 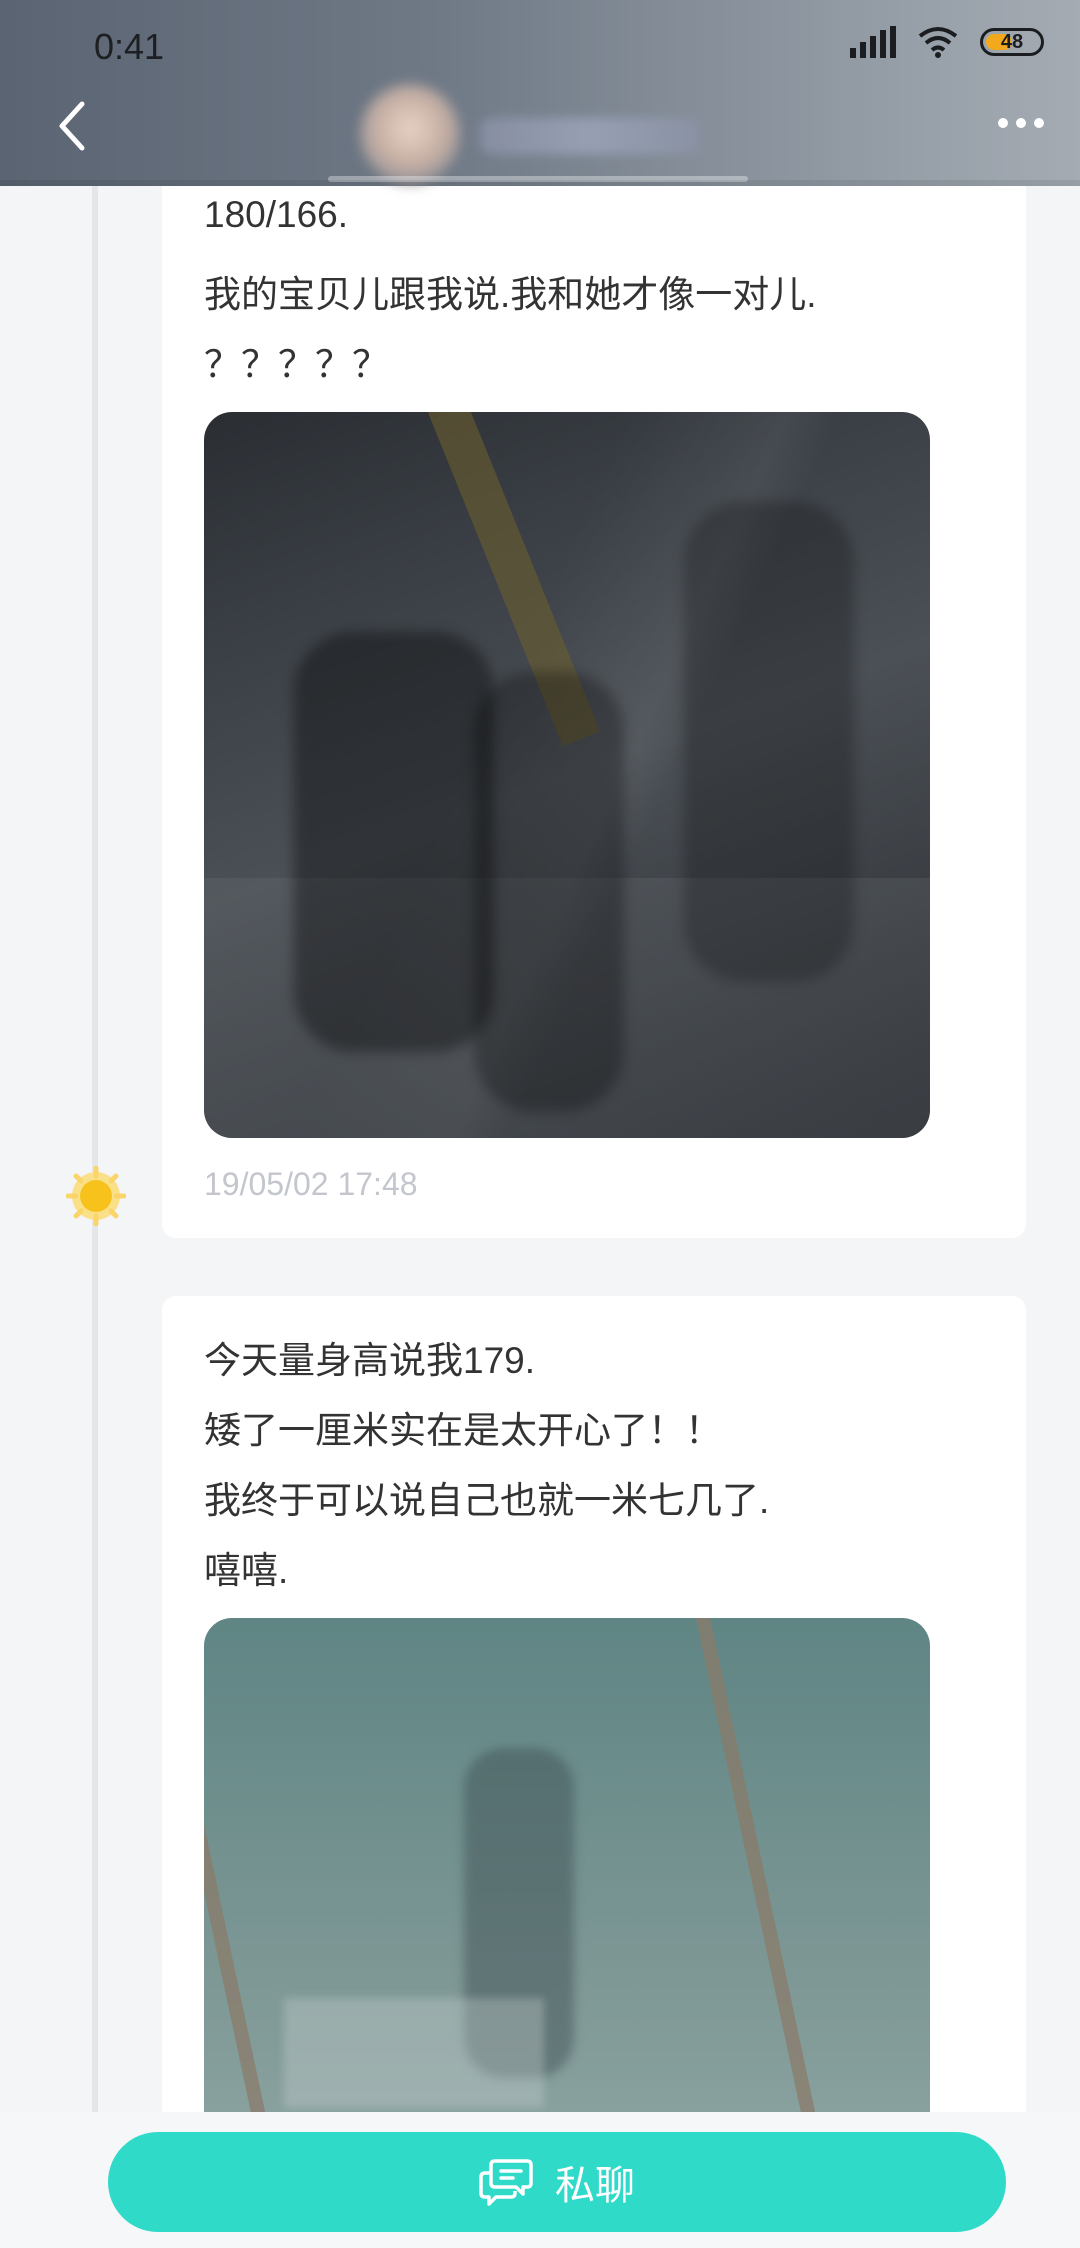 I want to click on status-time: 0:41, so click(x=129, y=46).